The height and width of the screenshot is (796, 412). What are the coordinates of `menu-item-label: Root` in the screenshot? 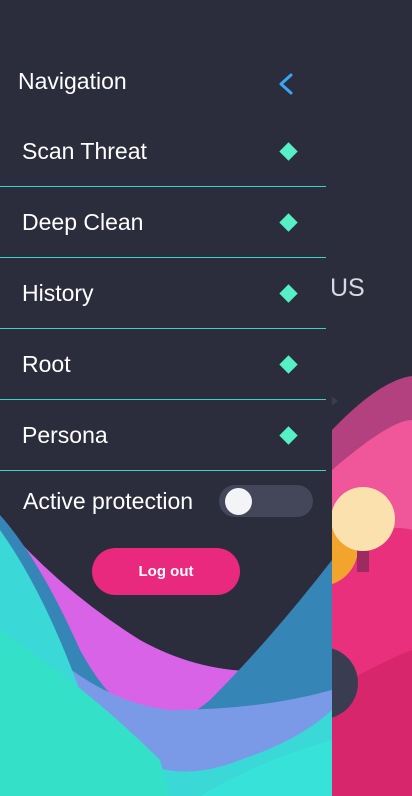 It's located at (46, 363).